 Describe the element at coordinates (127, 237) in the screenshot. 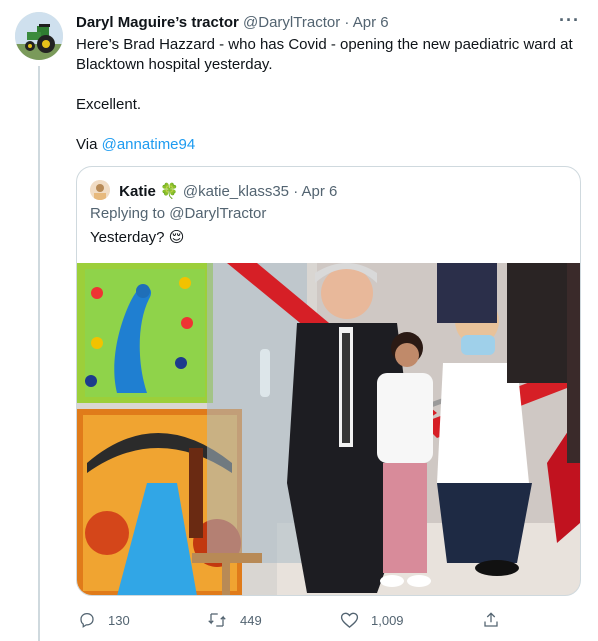

I see `quote-text-body: Yesterday?` at that location.